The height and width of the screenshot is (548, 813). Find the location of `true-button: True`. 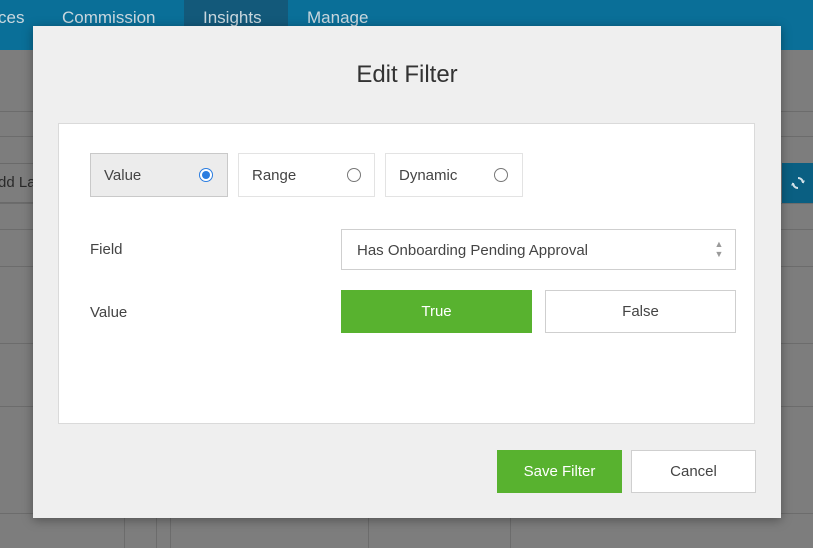

true-button: True is located at coordinates (436, 311).